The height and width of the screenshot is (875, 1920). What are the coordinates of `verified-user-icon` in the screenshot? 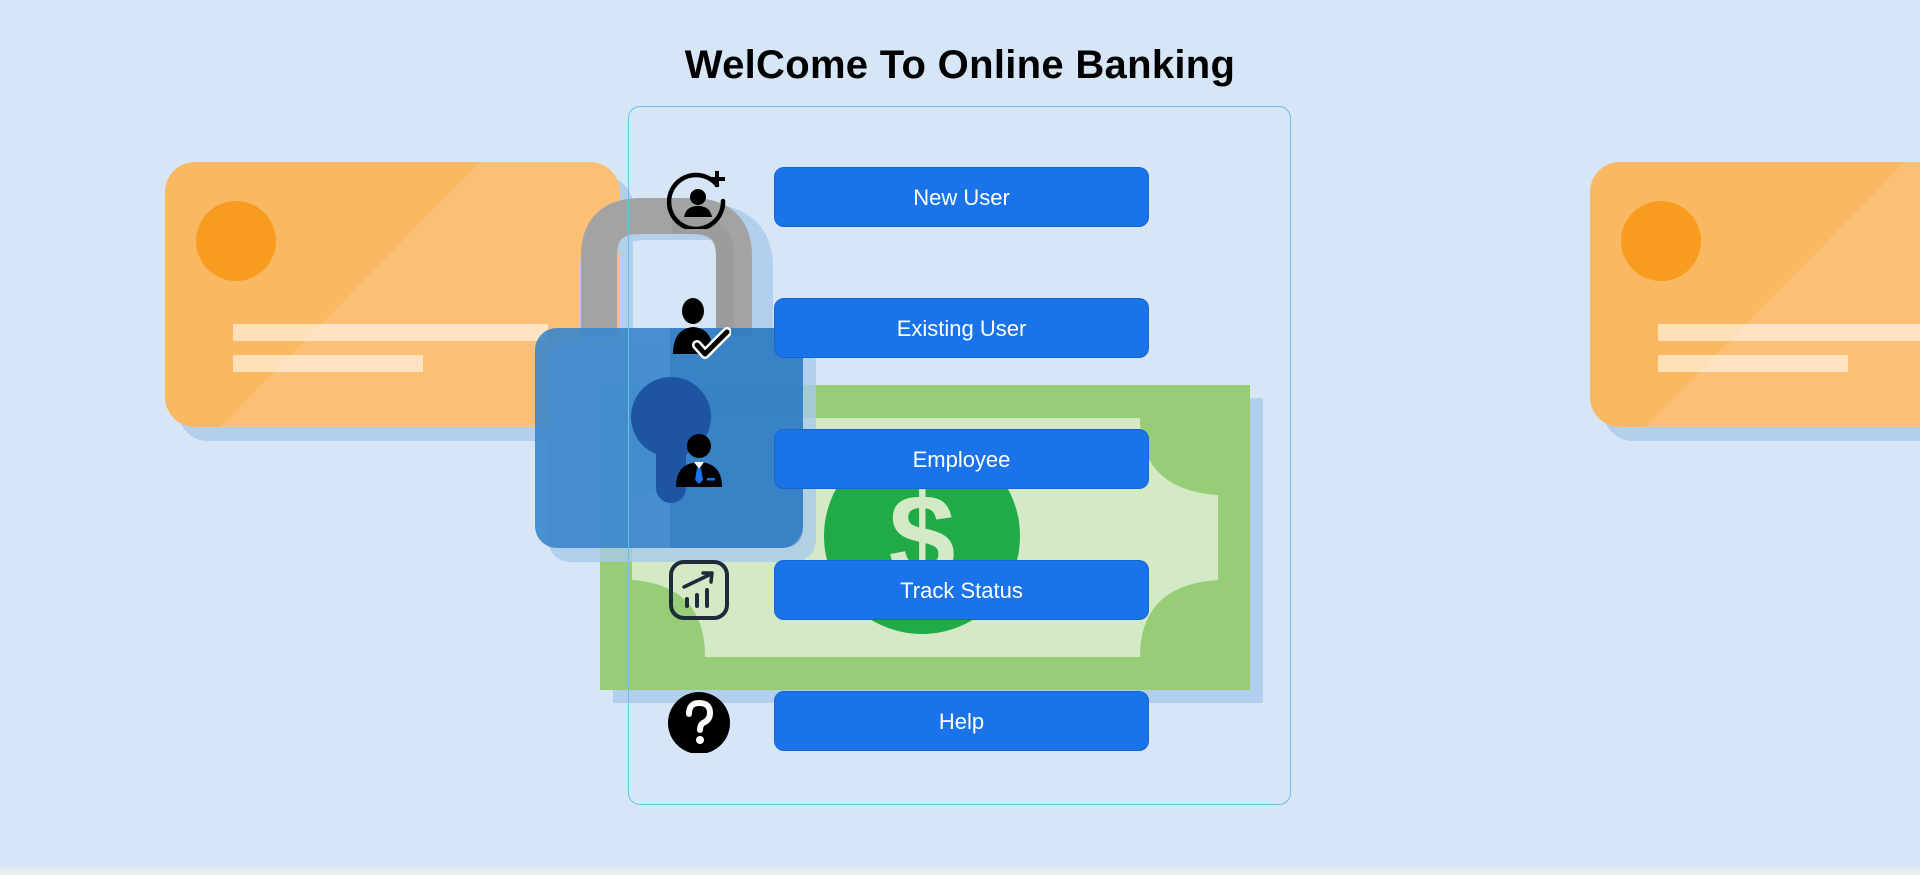 It's located at (699, 328).